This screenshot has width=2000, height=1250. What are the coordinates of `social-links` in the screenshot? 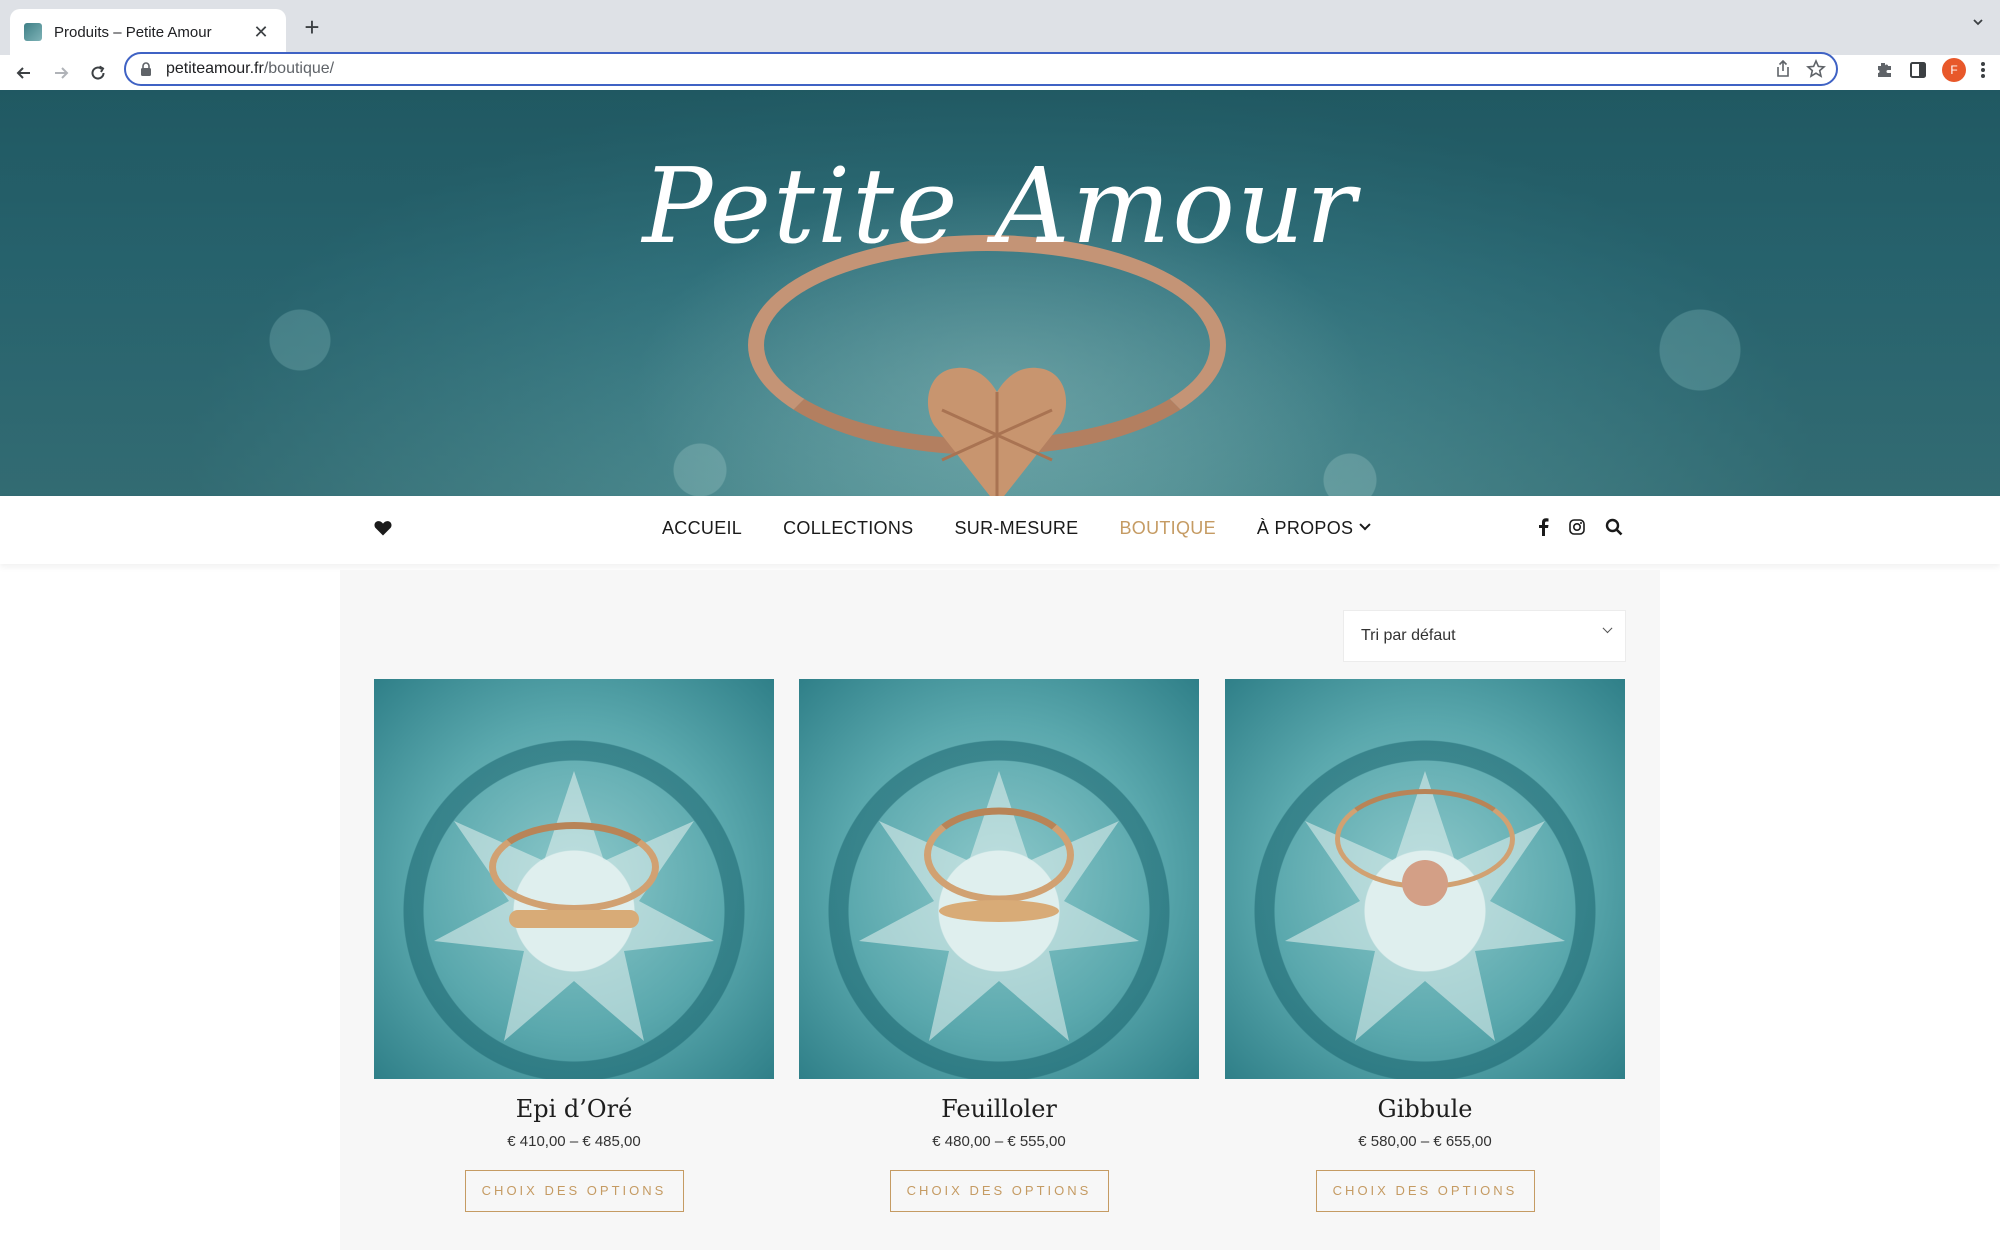 It's located at (1580, 527).